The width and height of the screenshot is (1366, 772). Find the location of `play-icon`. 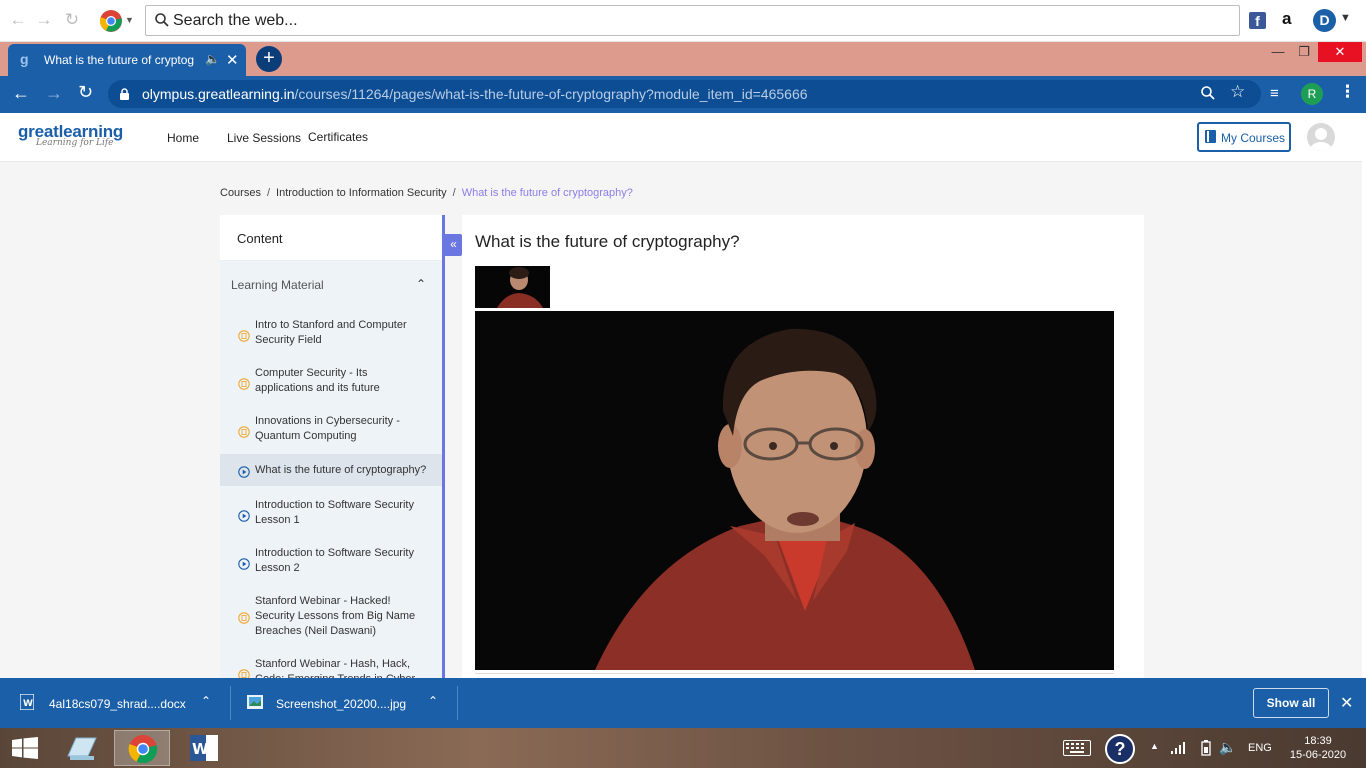

play-icon is located at coordinates (244, 515).